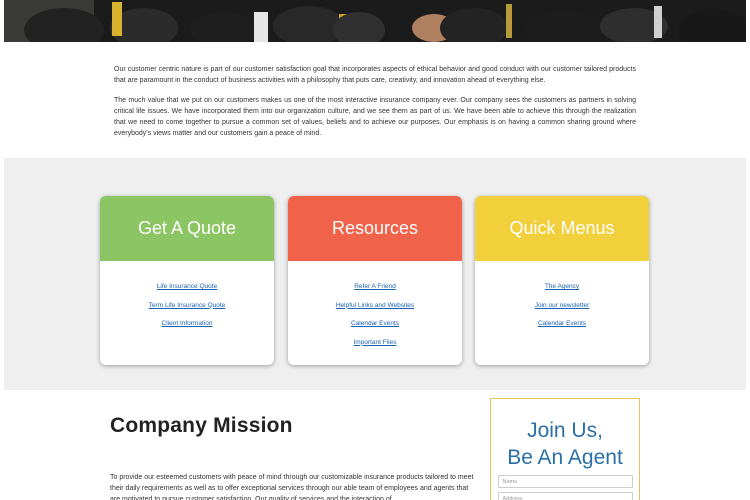 The height and width of the screenshot is (500, 750). What do you see at coordinates (565, 481) in the screenshot?
I see `name-input` at bounding box center [565, 481].